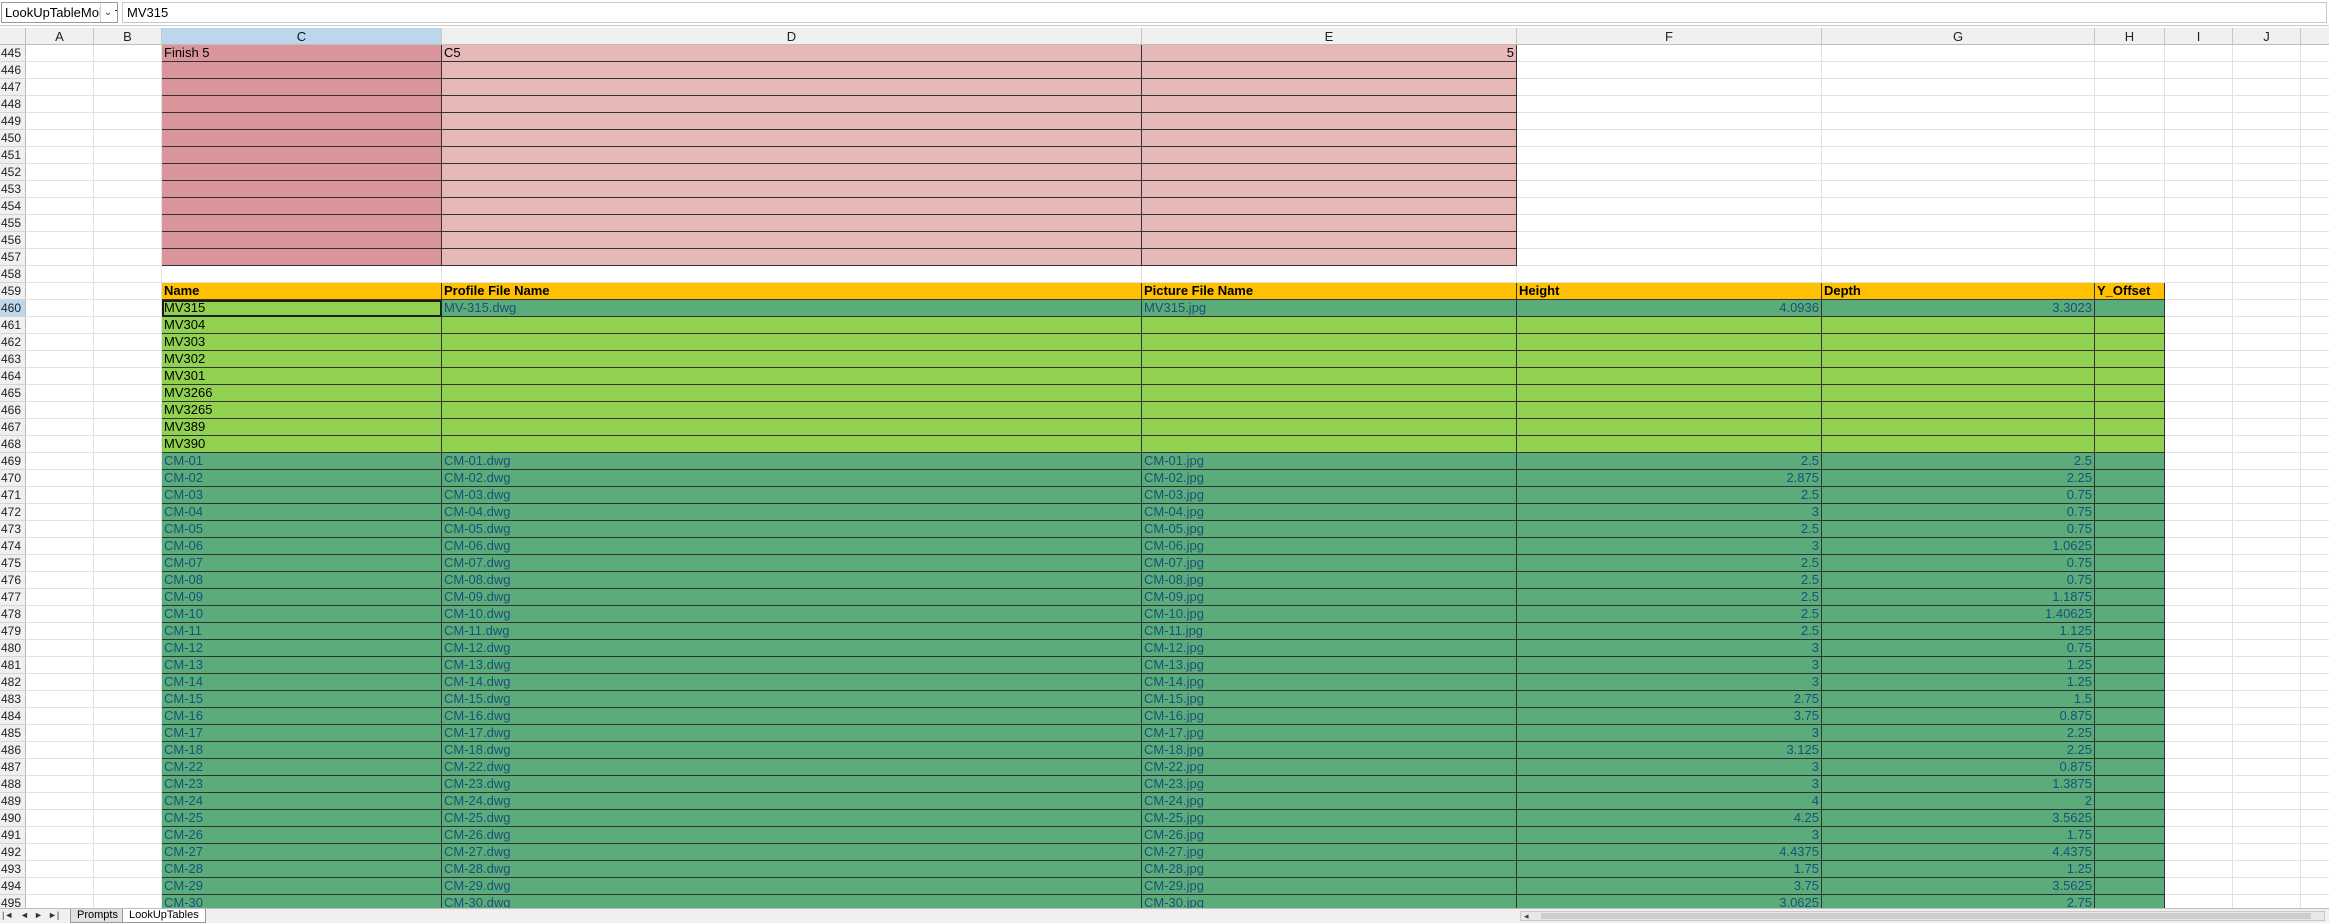 This screenshot has width=2329, height=923. I want to click on mv-picture-cell, so click(1329, 444).